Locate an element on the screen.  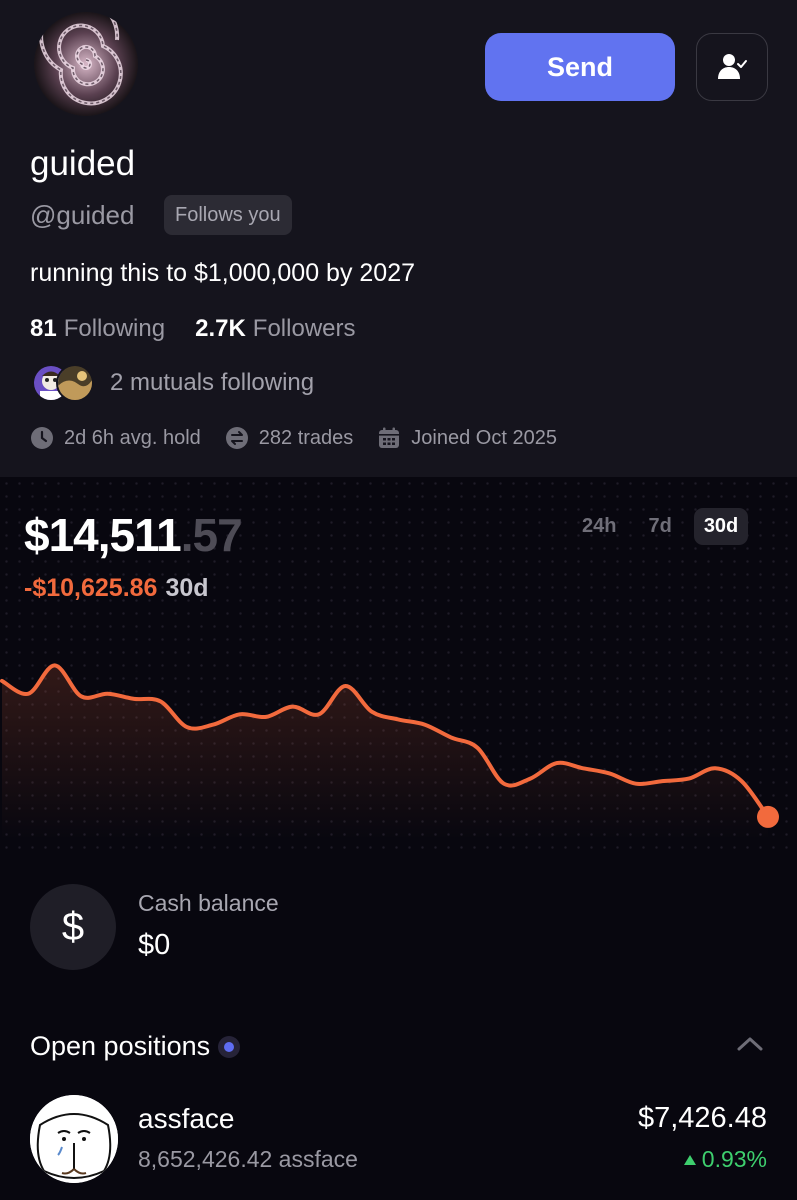
mutuals-row: 2 mutuals following is located at coordinates (173, 383).